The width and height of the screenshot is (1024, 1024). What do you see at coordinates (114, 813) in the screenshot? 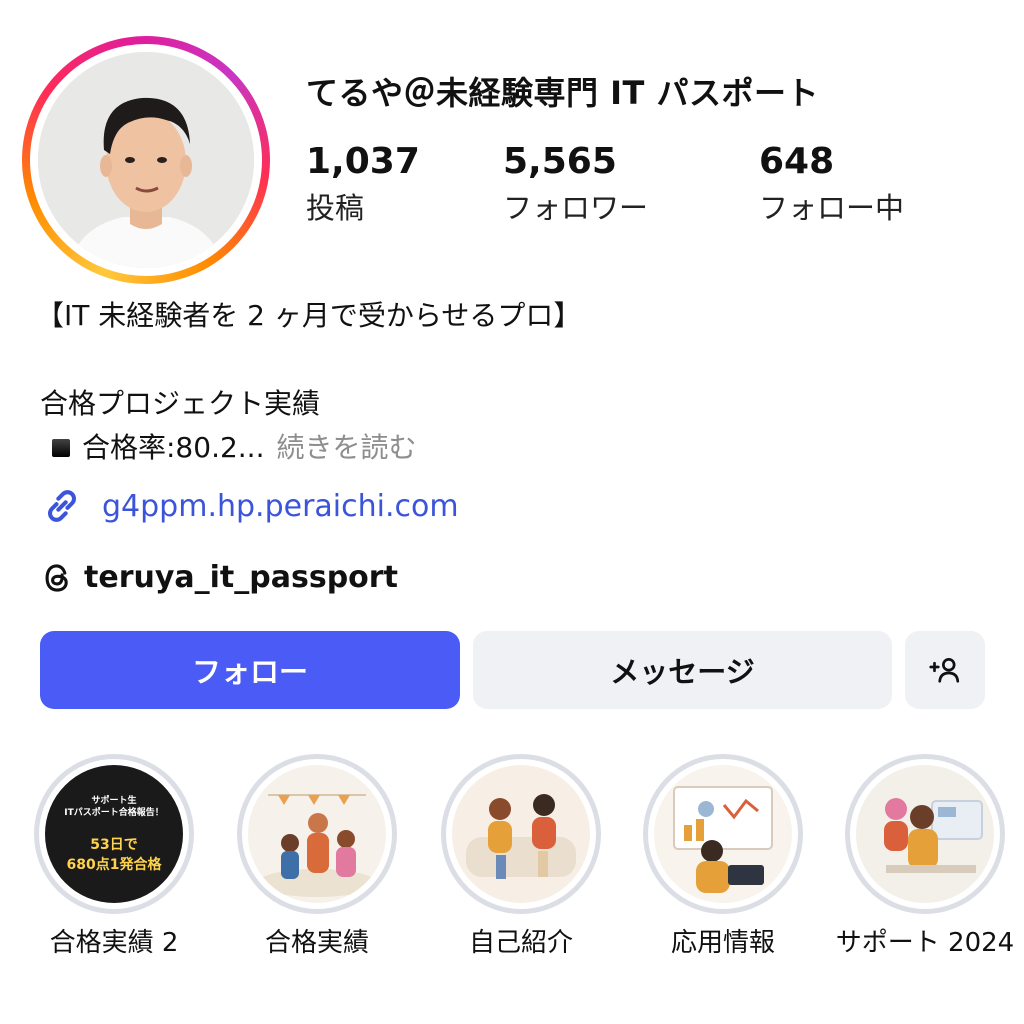
I see `cover-text: ITパスポート合格報告！` at bounding box center [114, 813].